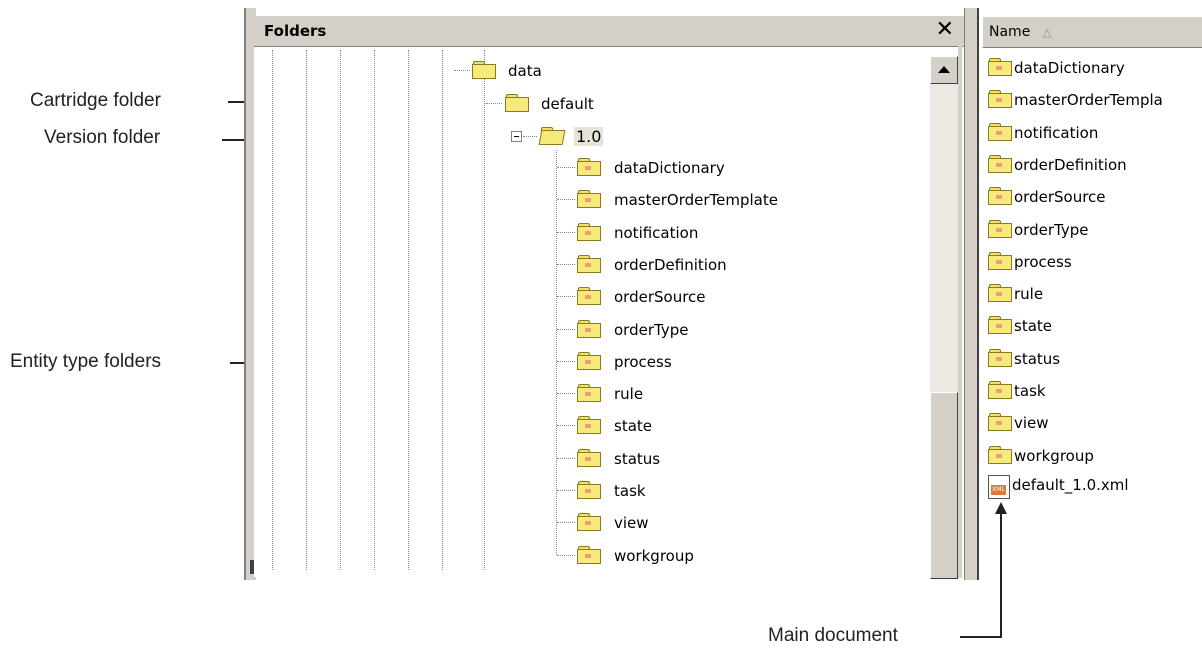  What do you see at coordinates (86, 361) in the screenshot?
I see `callout-entity-type-folders: Entity type folders` at bounding box center [86, 361].